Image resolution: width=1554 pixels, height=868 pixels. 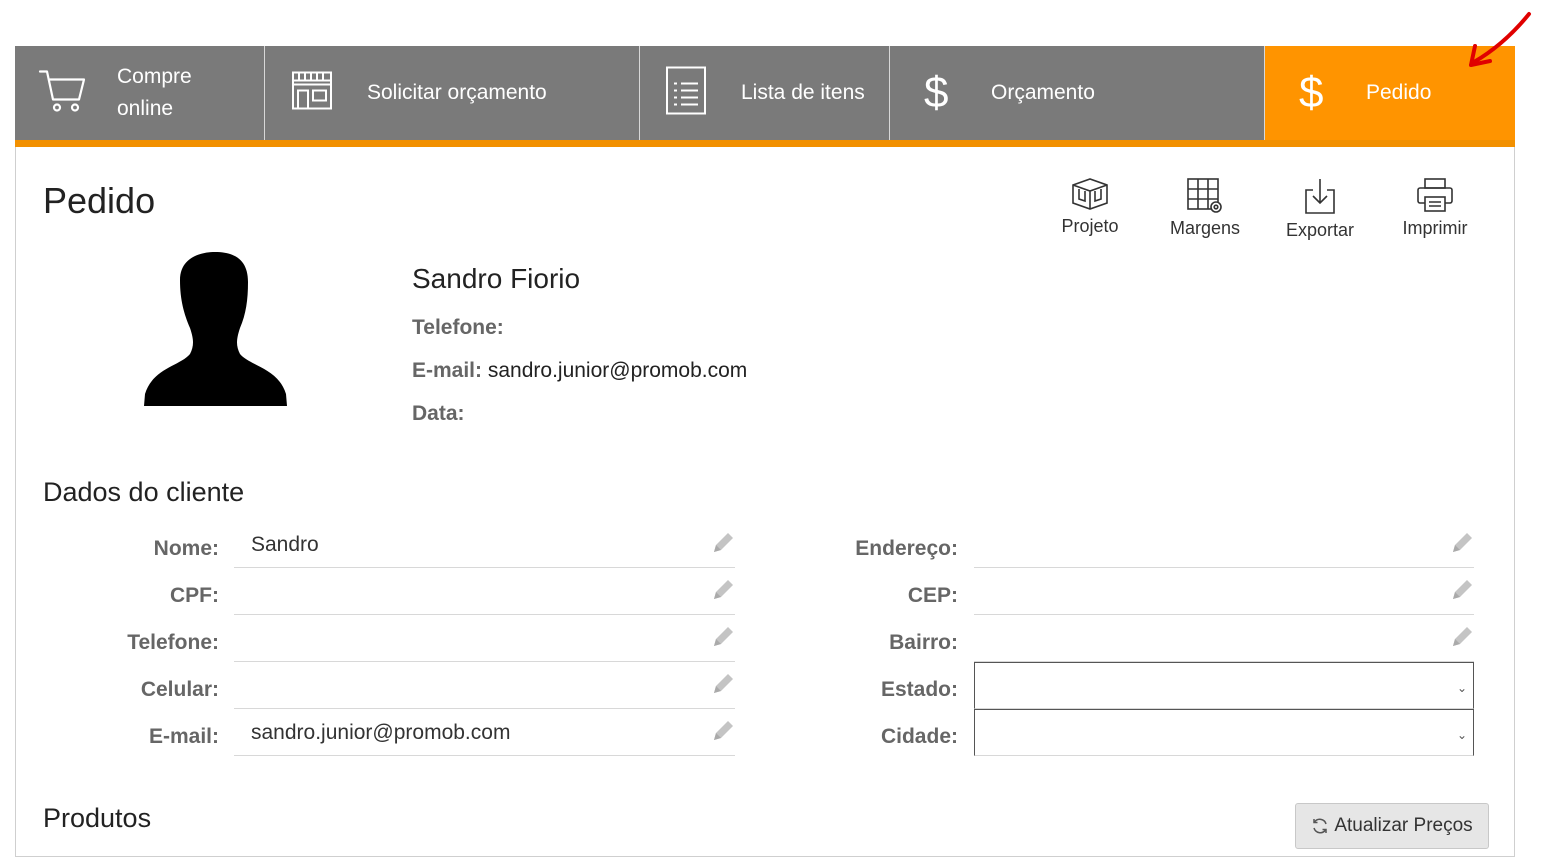 I want to click on tab-lista-de-itens-label: Lista de itens, so click(x=803, y=92).